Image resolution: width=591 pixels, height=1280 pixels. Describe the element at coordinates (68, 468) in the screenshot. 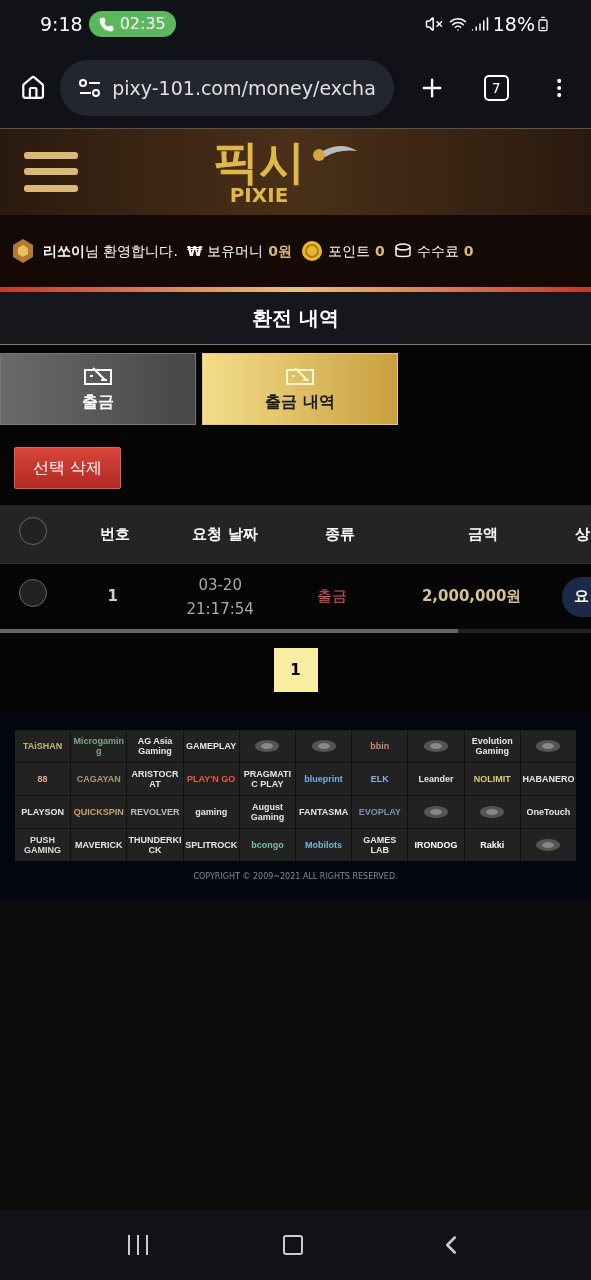

I see `delete-selected-button: 선택 삭제` at that location.